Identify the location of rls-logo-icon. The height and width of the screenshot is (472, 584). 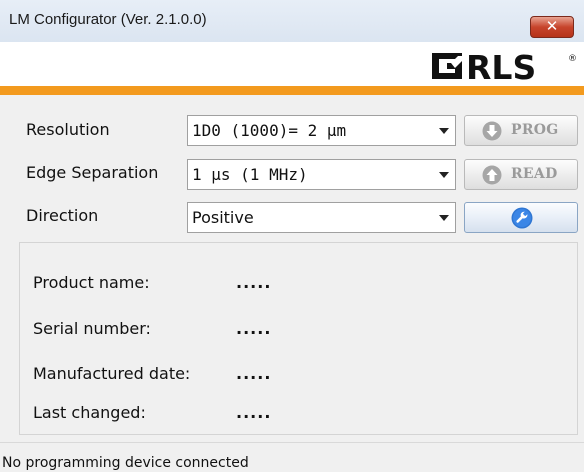
(447, 66).